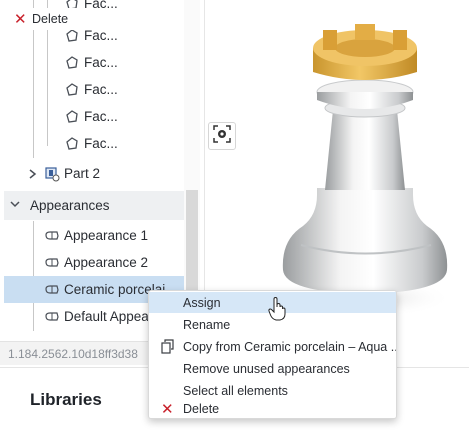 This screenshot has width=469, height=435. I want to click on view-orientation-button, so click(222, 136).